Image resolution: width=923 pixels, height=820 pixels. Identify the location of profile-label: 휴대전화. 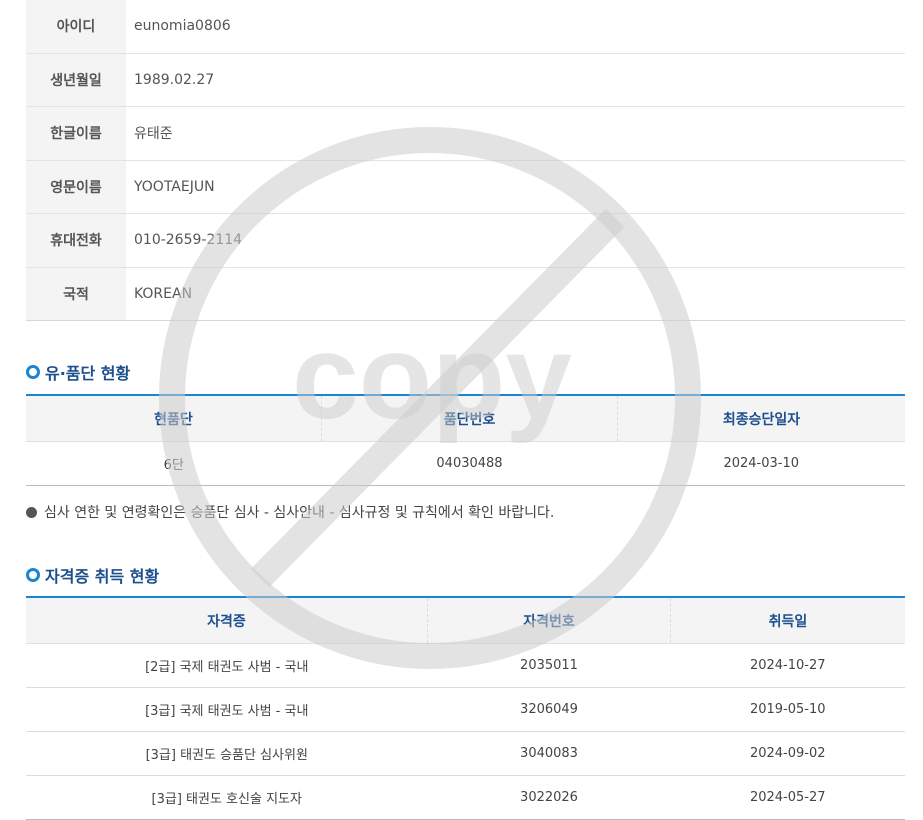
(76, 240).